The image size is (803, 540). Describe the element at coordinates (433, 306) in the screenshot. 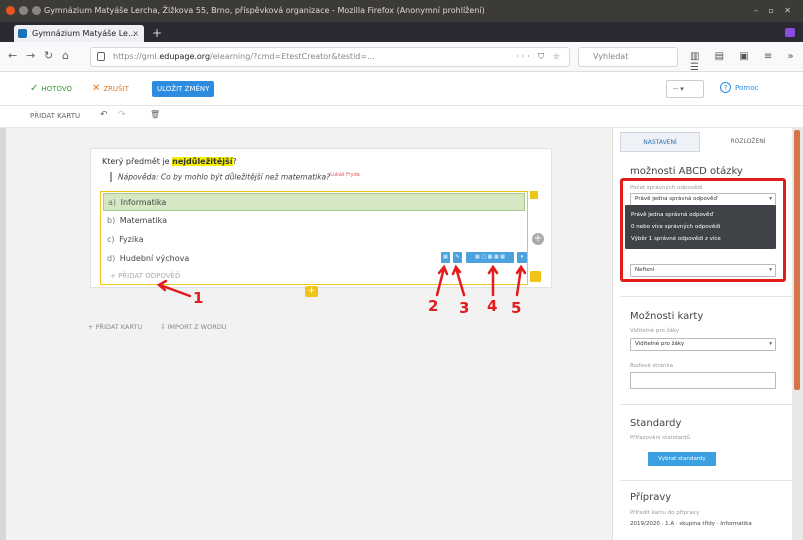

I see `annotation-number-2: 2` at that location.